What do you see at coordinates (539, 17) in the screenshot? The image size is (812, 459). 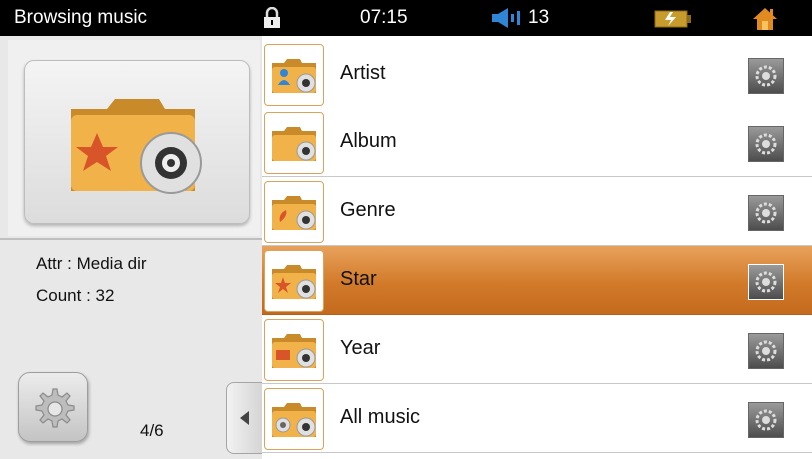 I see `volume-level: 13` at bounding box center [539, 17].